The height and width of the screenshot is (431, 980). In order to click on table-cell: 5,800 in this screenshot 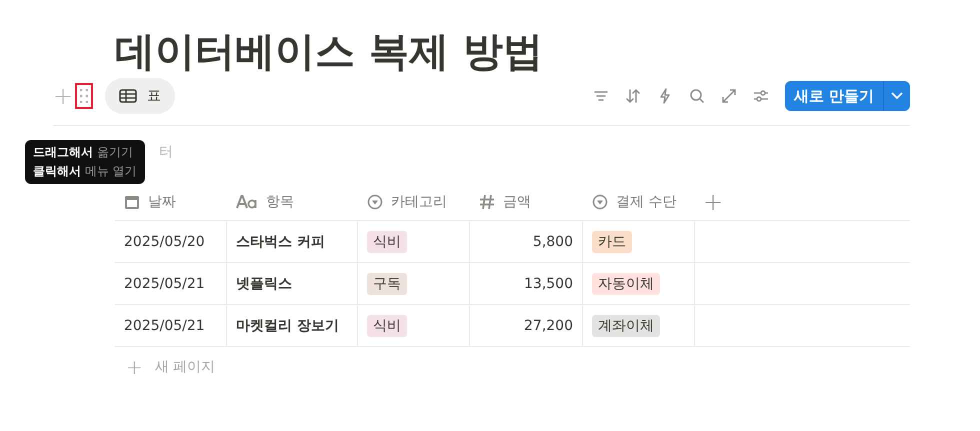, I will do `click(552, 242)`.